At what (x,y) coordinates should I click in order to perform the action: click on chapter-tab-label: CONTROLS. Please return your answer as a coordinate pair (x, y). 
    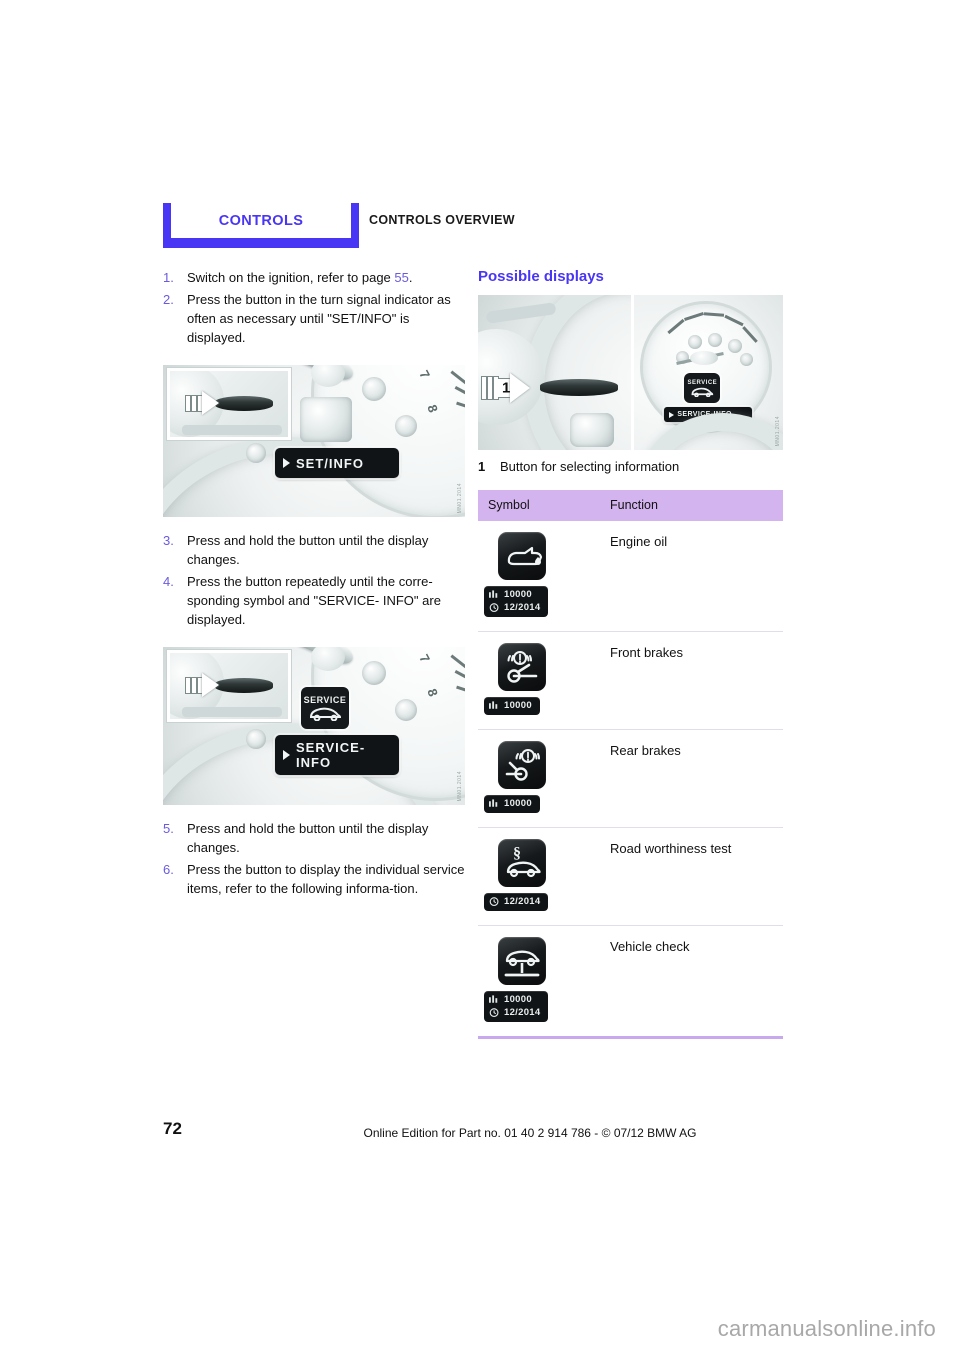
    Looking at the image, I should click on (261, 220).